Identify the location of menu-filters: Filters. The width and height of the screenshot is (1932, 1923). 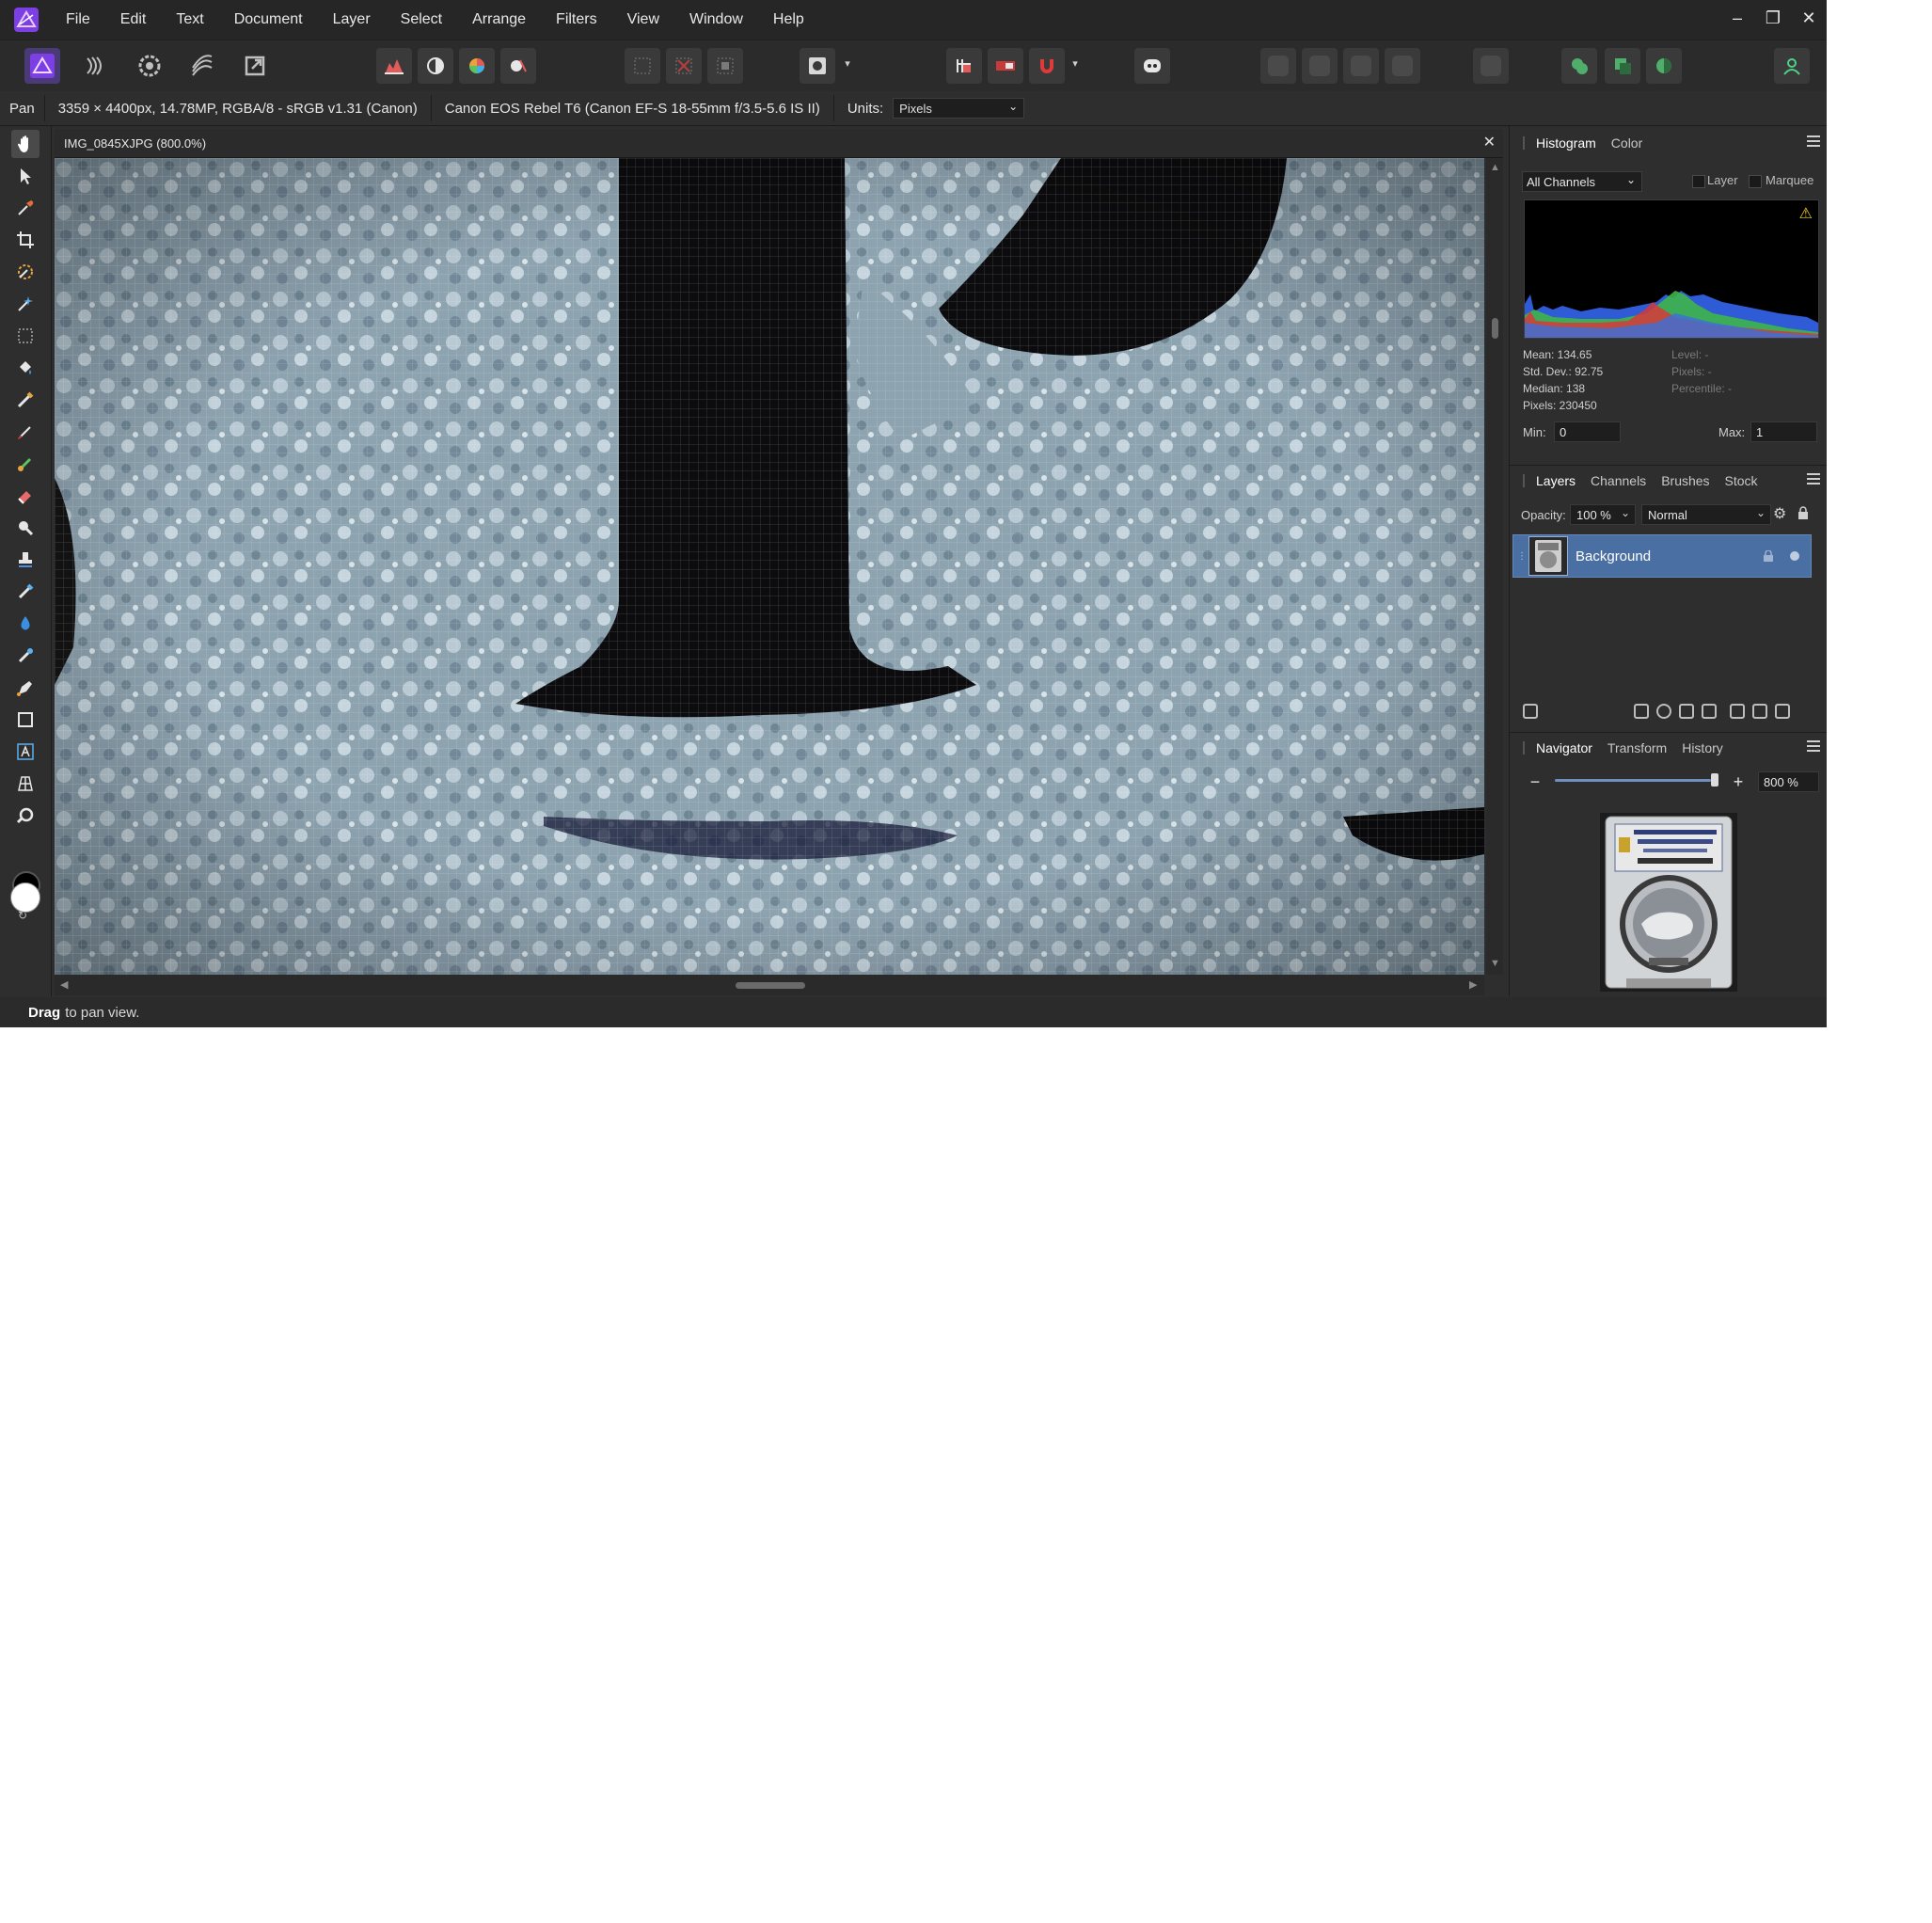
(576, 19).